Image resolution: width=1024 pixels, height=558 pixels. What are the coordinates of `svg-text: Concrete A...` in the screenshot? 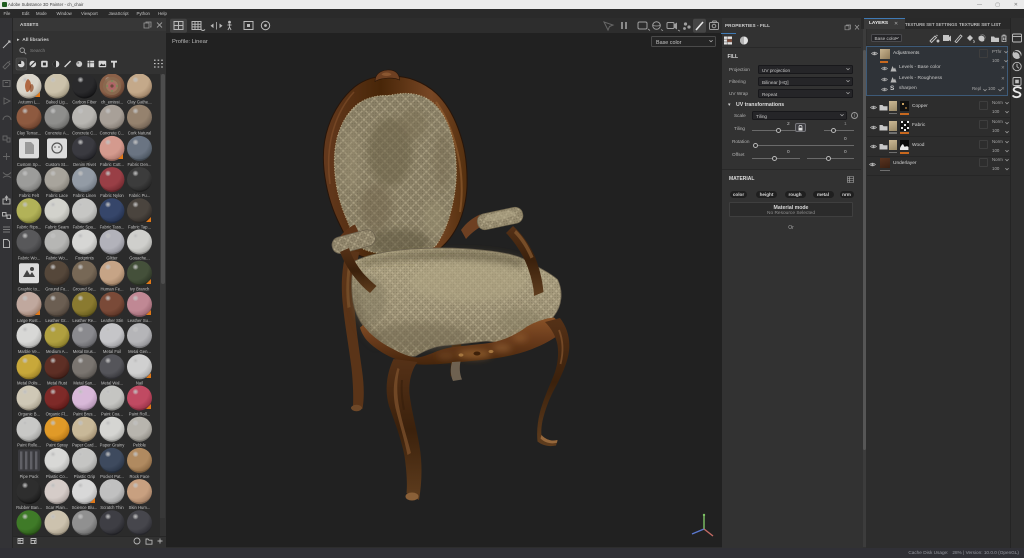 It's located at (57, 133).